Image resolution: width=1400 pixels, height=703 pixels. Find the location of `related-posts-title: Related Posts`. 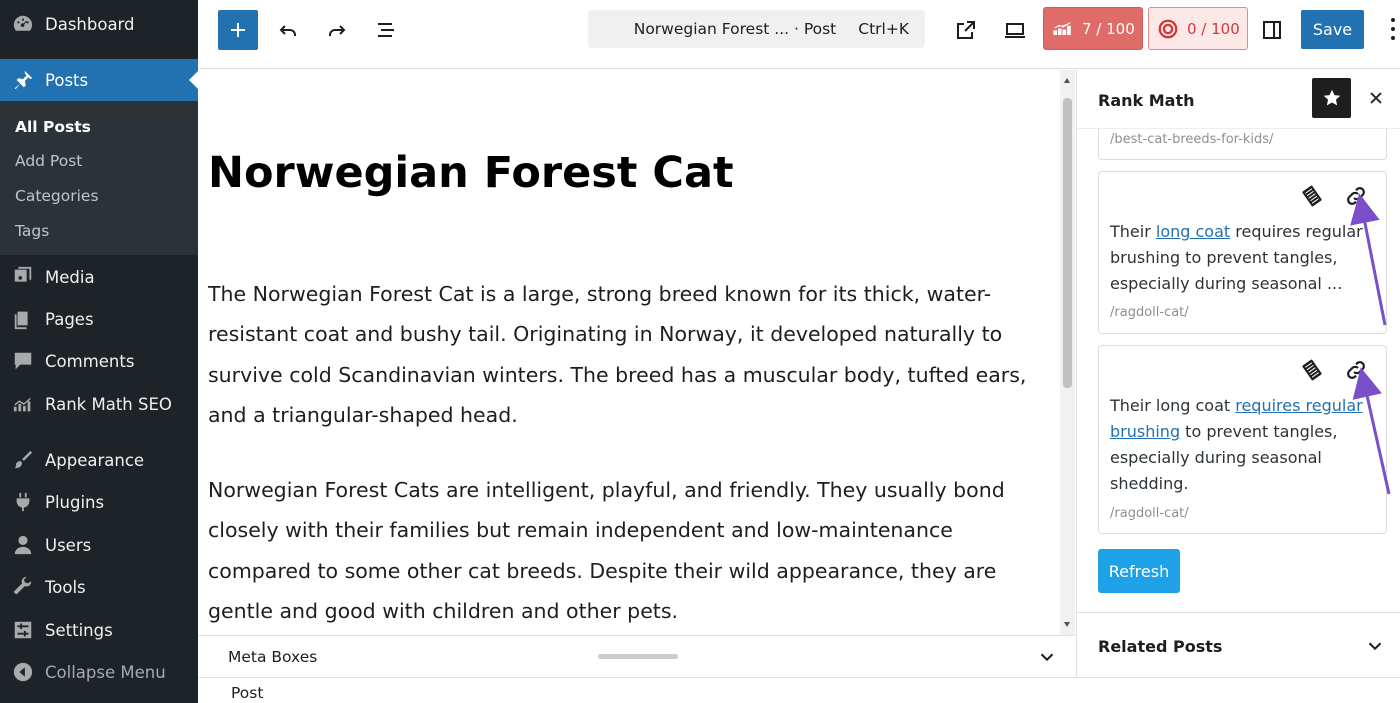

related-posts-title: Related Posts is located at coordinates (1160, 646).